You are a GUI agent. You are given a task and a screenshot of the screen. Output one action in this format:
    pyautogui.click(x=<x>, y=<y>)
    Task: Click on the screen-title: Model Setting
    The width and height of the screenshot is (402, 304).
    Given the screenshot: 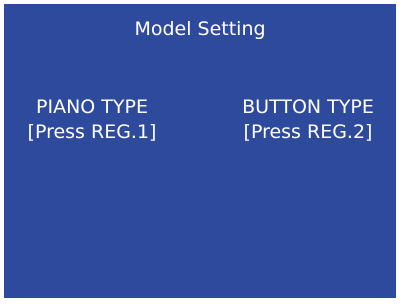 What is the action you would take?
    pyautogui.click(x=200, y=29)
    